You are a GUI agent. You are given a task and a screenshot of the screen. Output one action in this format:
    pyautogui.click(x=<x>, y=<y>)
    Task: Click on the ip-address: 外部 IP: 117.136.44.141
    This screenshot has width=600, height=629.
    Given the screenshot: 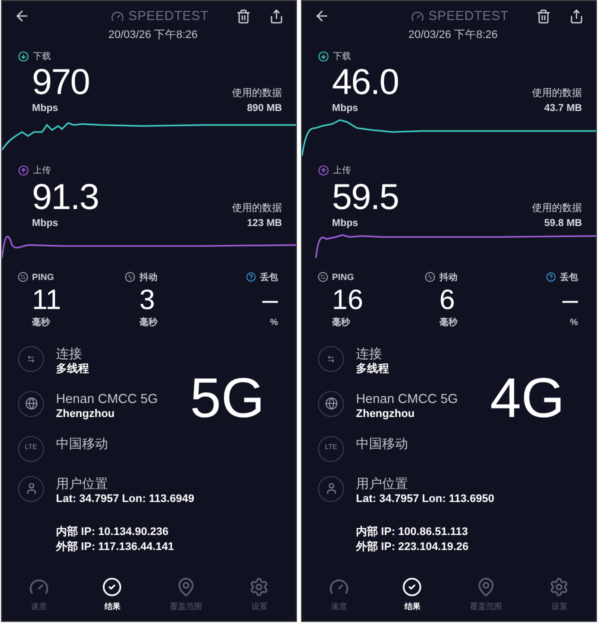 What is the action you would take?
    pyautogui.click(x=116, y=547)
    